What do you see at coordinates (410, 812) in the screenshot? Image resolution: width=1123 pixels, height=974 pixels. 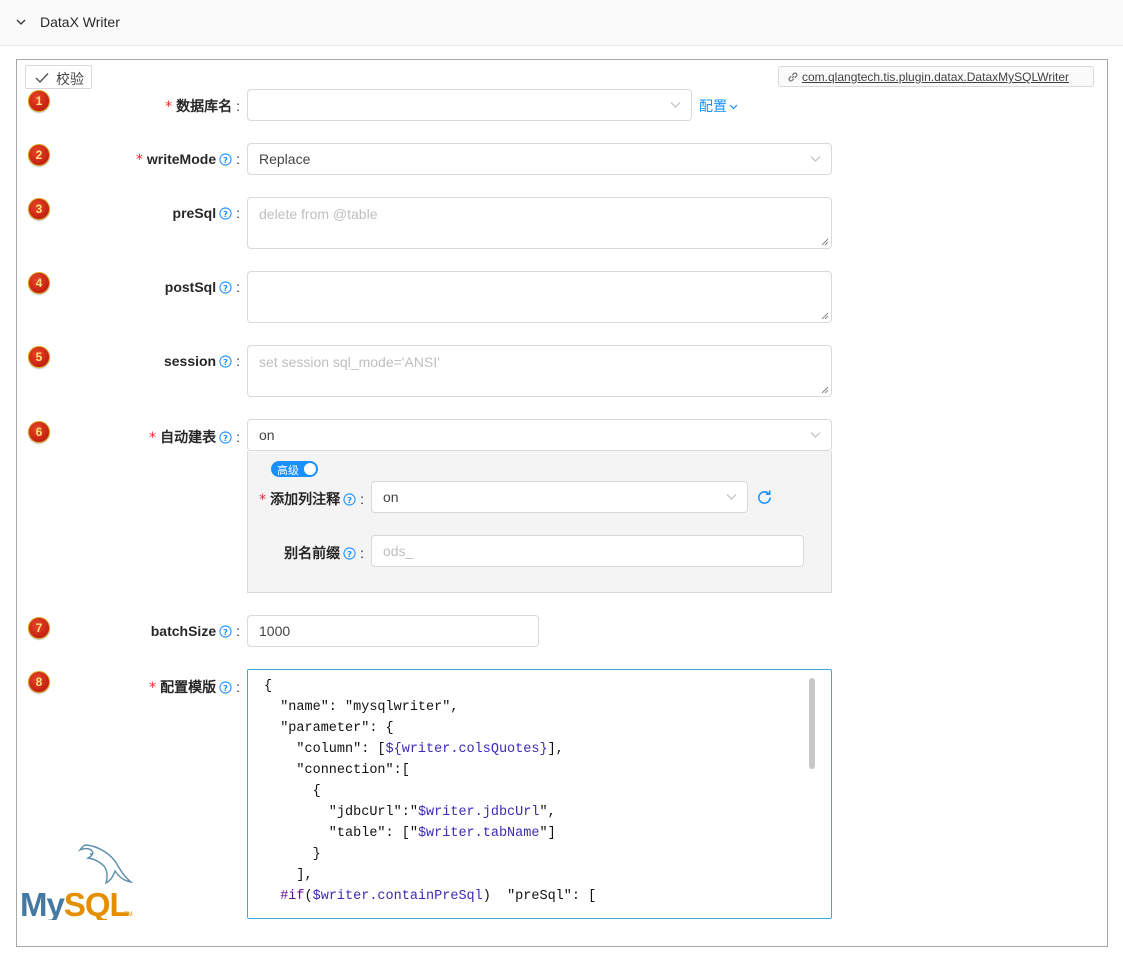 I see `code-line: "jdbcUrl":"$writer.jdbcUrl",` at bounding box center [410, 812].